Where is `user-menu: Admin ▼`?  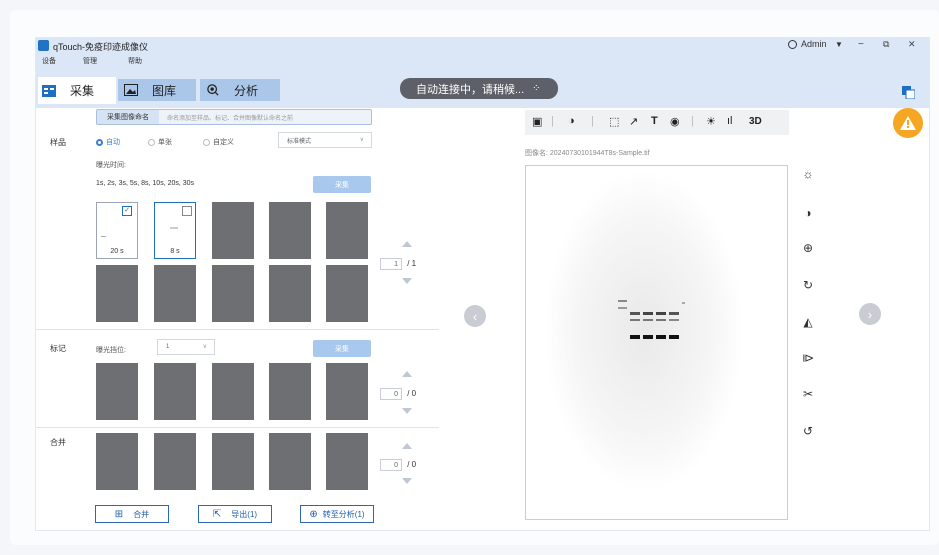
user-menu: Admin ▼ is located at coordinates (815, 44).